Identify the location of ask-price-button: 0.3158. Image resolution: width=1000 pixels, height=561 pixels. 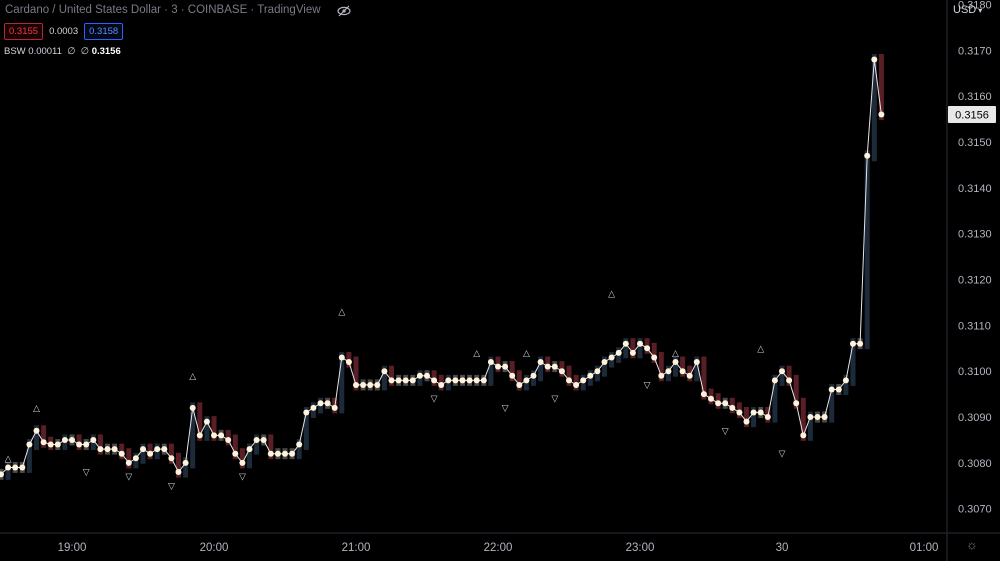
(104, 31).